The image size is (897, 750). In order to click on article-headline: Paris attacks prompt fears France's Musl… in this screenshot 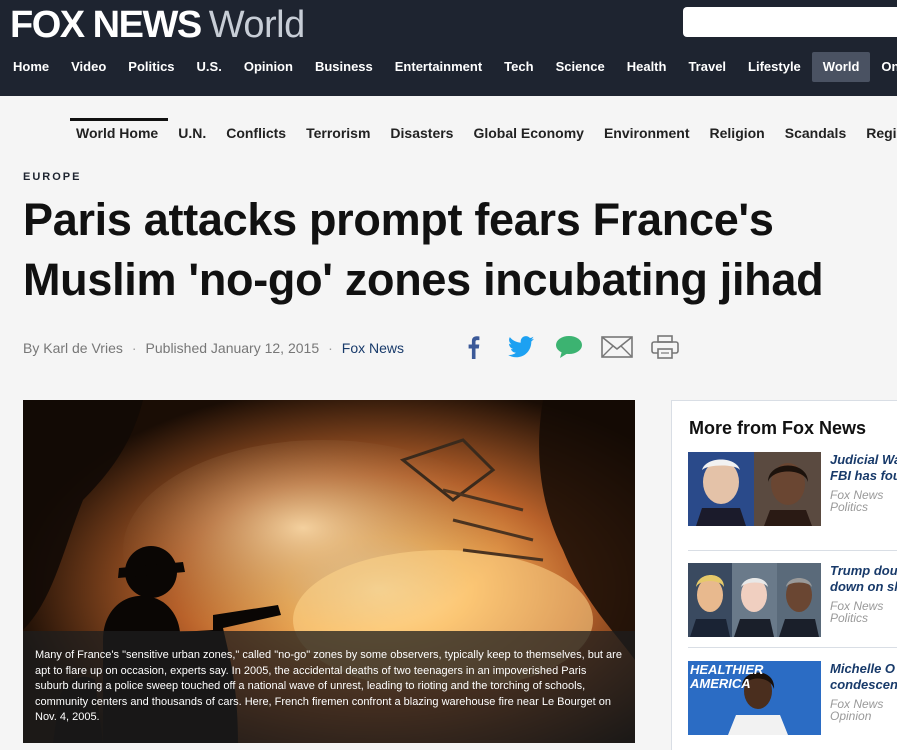, I will do `click(423, 249)`.